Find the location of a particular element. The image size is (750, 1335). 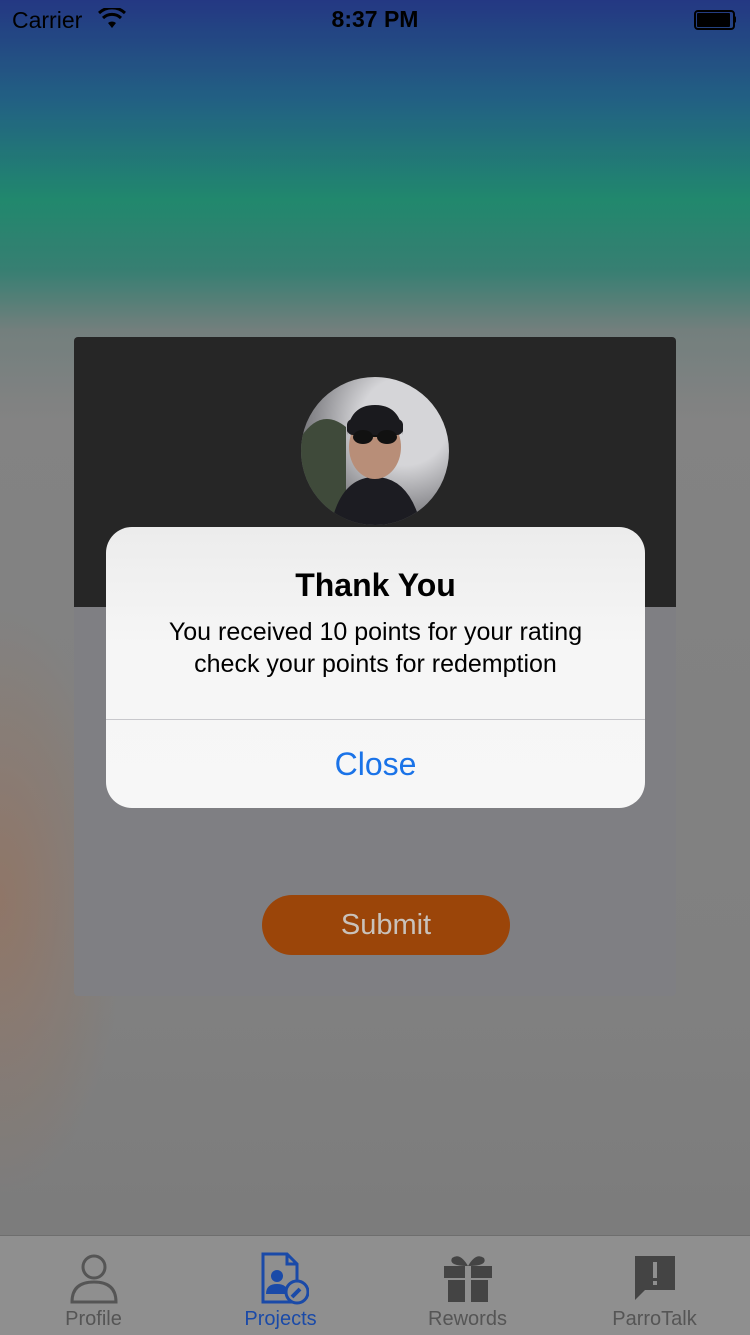

chat-alert-icon is located at coordinates (654, 1278).